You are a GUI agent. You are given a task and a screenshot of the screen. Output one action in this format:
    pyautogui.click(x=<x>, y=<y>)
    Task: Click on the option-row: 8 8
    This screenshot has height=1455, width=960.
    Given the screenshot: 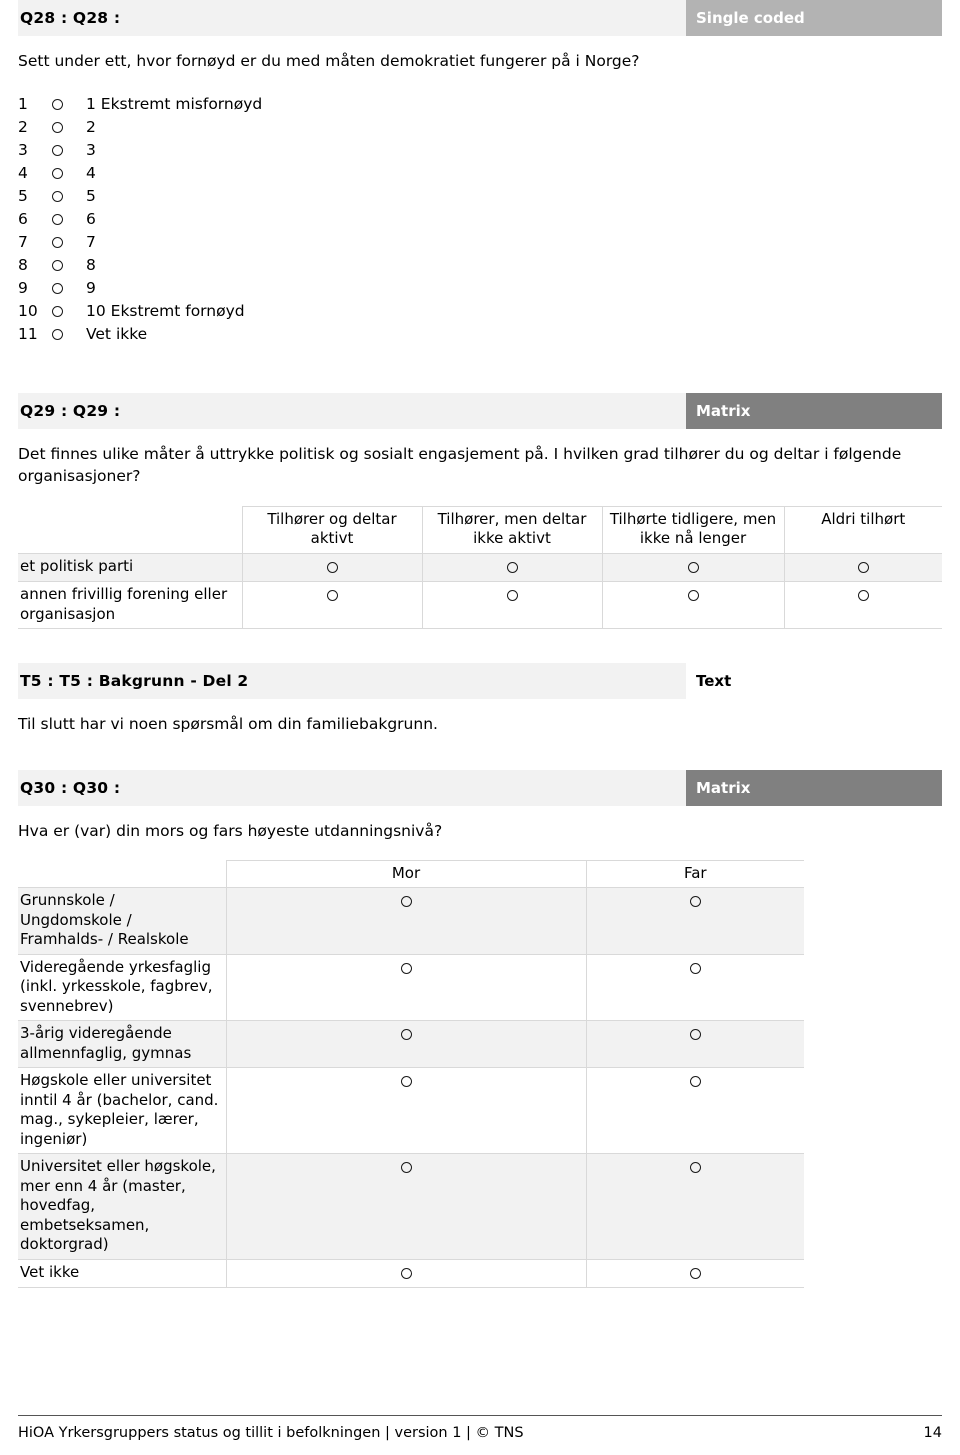 What is the action you would take?
    pyautogui.click(x=140, y=266)
    